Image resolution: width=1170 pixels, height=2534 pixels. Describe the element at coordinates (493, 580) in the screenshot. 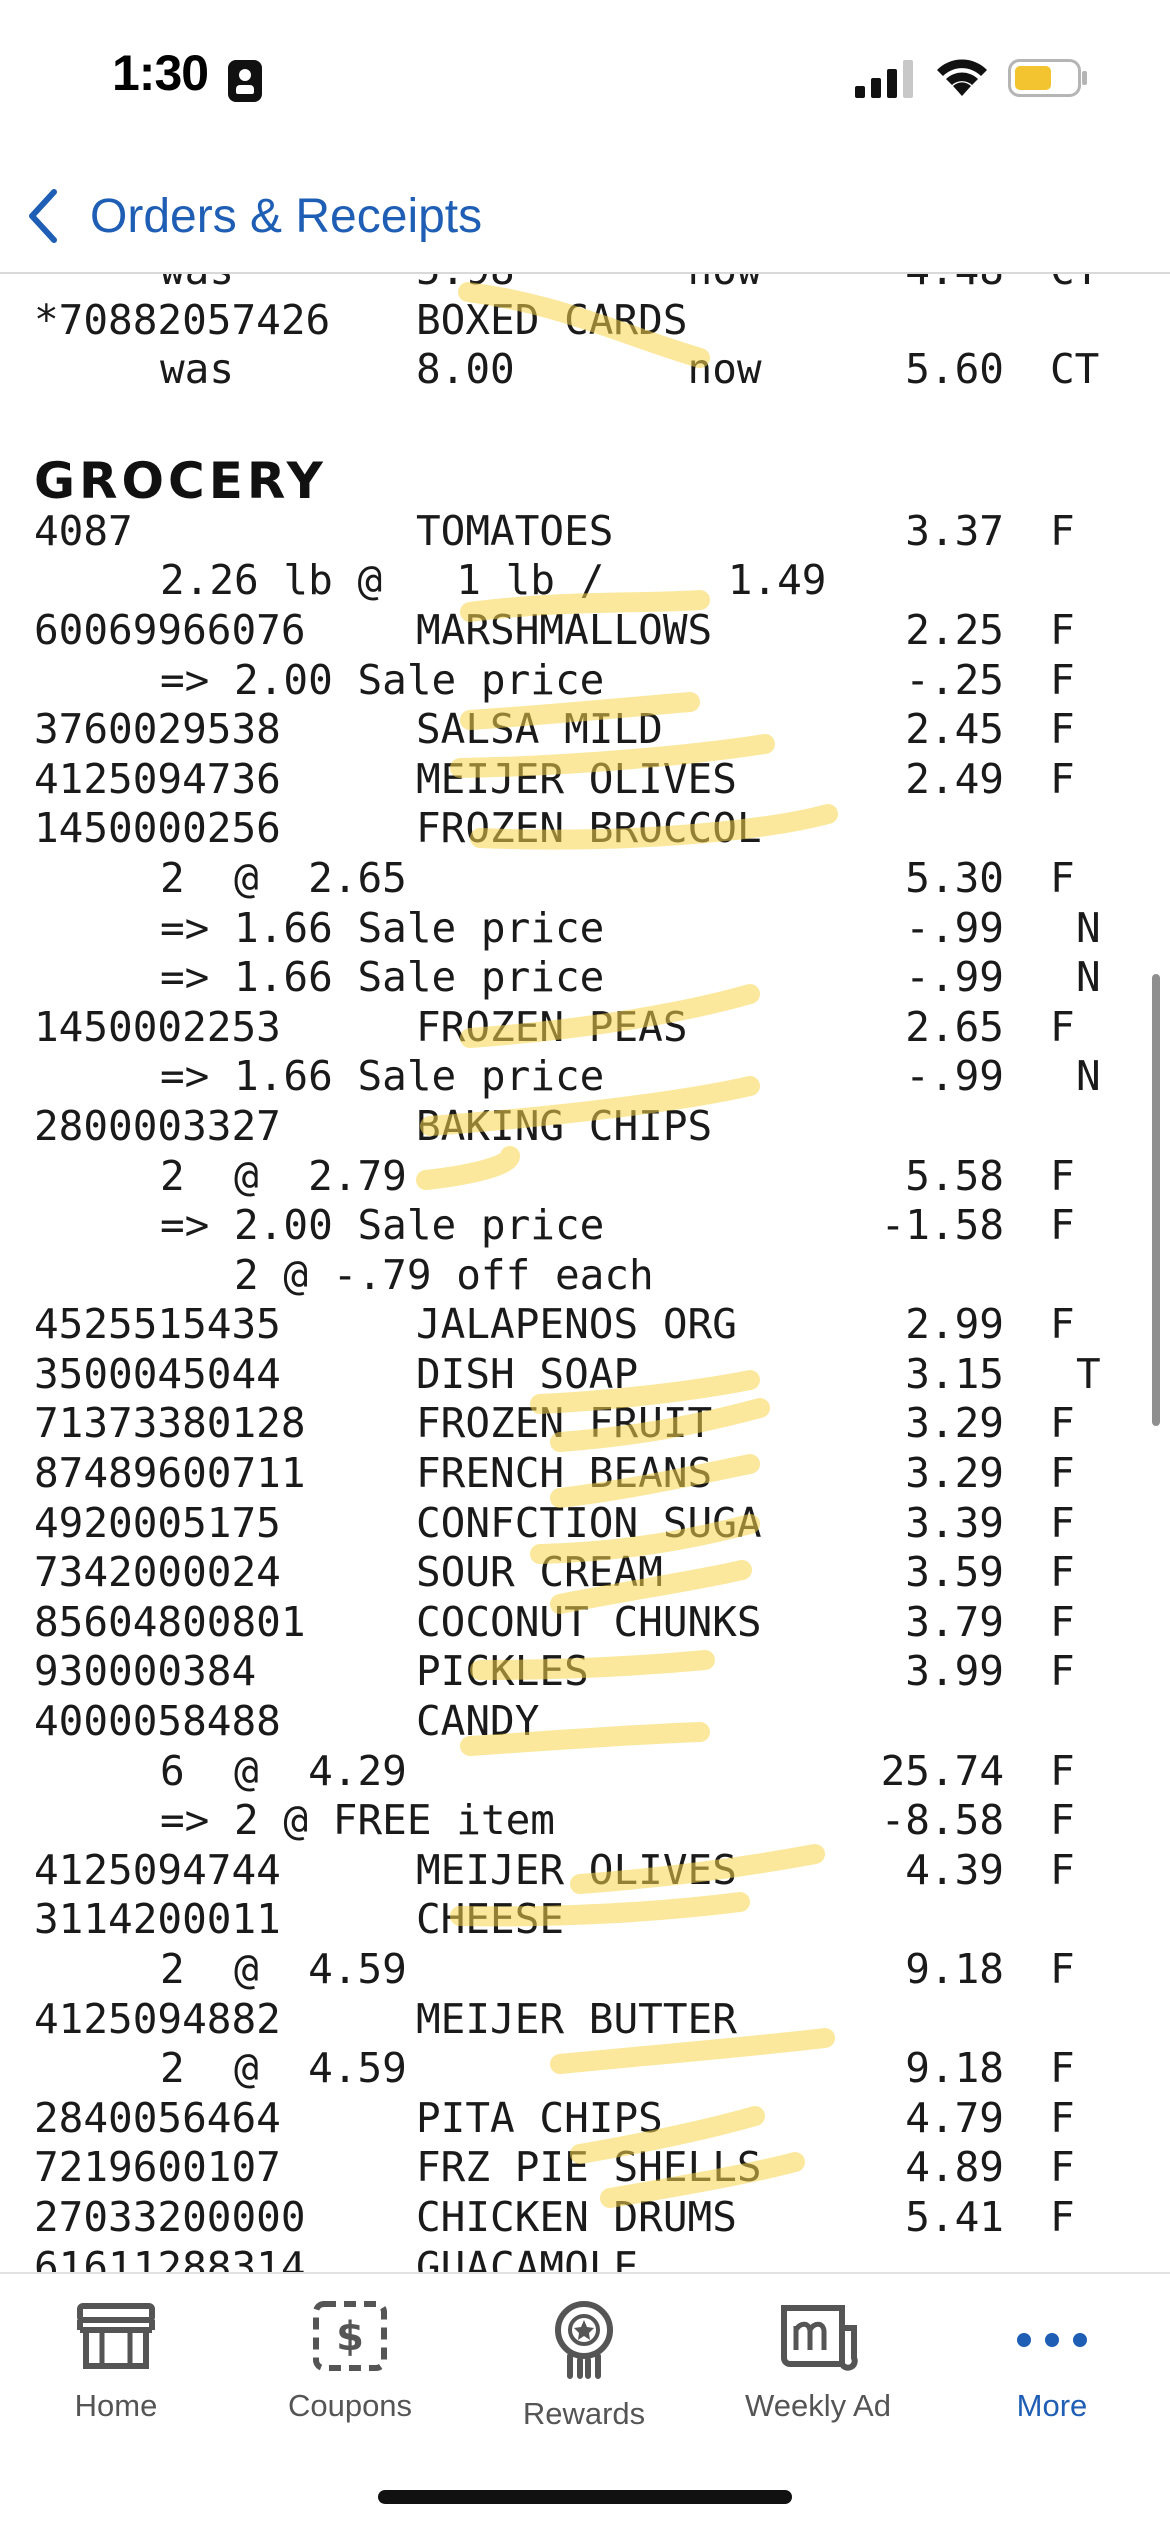

I see `line-detail: 2.26 lb @ 1 lb / 1.49` at that location.